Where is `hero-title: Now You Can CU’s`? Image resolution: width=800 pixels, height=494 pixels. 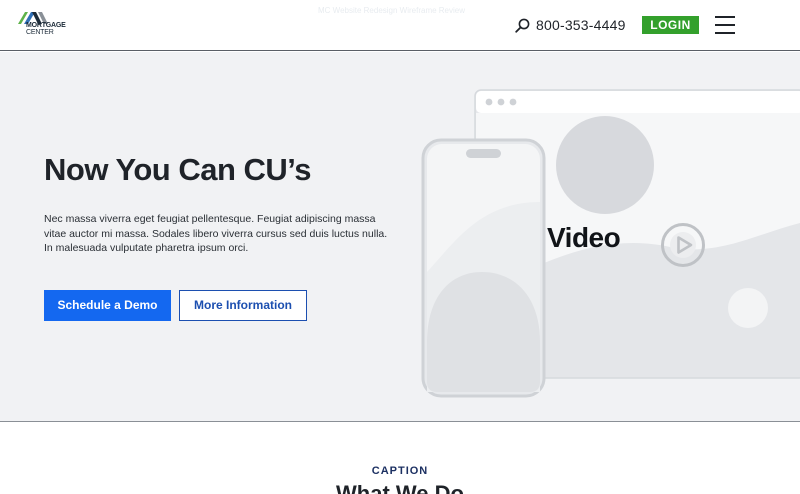 hero-title: Now You Can CU’s is located at coordinates (178, 169).